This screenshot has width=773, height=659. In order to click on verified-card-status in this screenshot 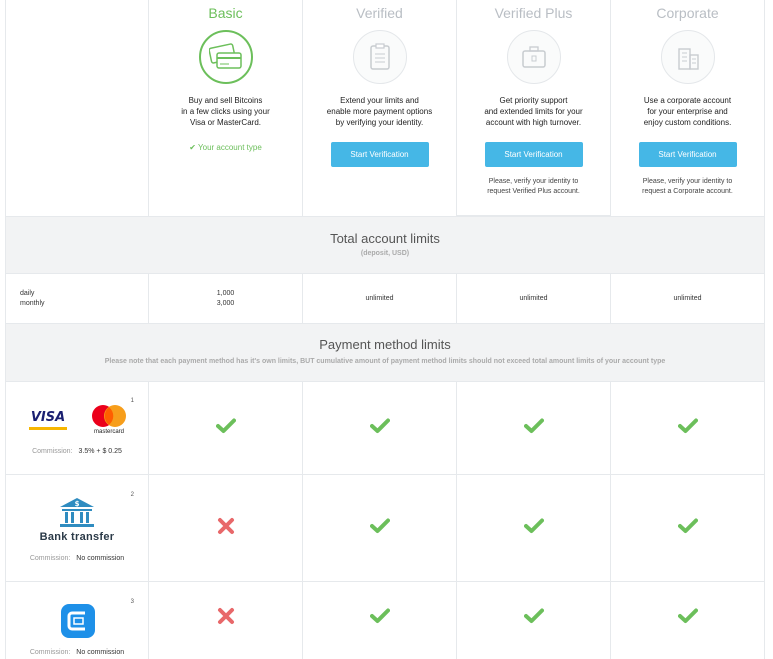, I will do `click(380, 428)`.